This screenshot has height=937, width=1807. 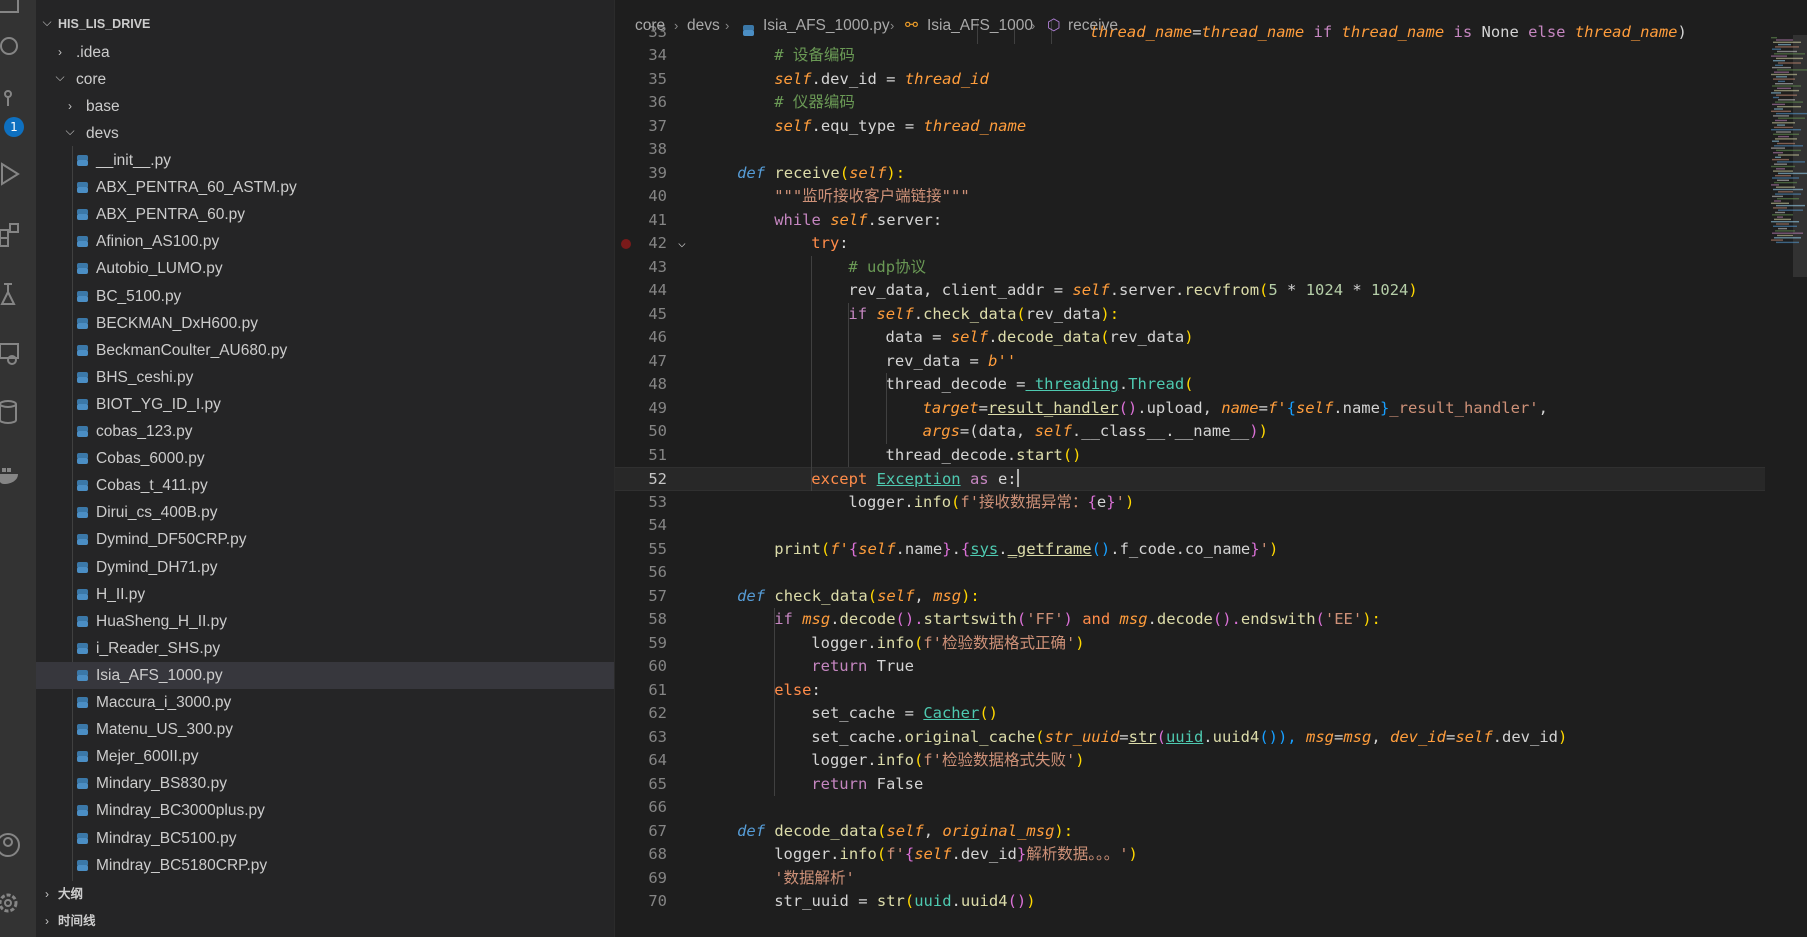 I want to click on code-line: 36 # 仪器编码, so click(x=1190, y=103).